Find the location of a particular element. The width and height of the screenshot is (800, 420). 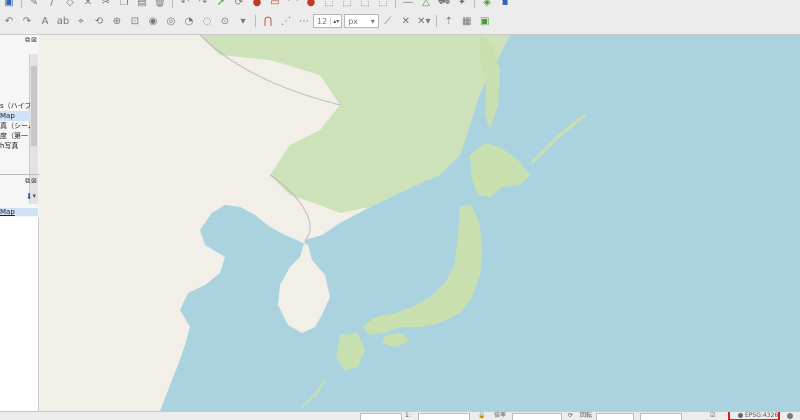

label-hide-icon: ◎ is located at coordinates (171, 21).